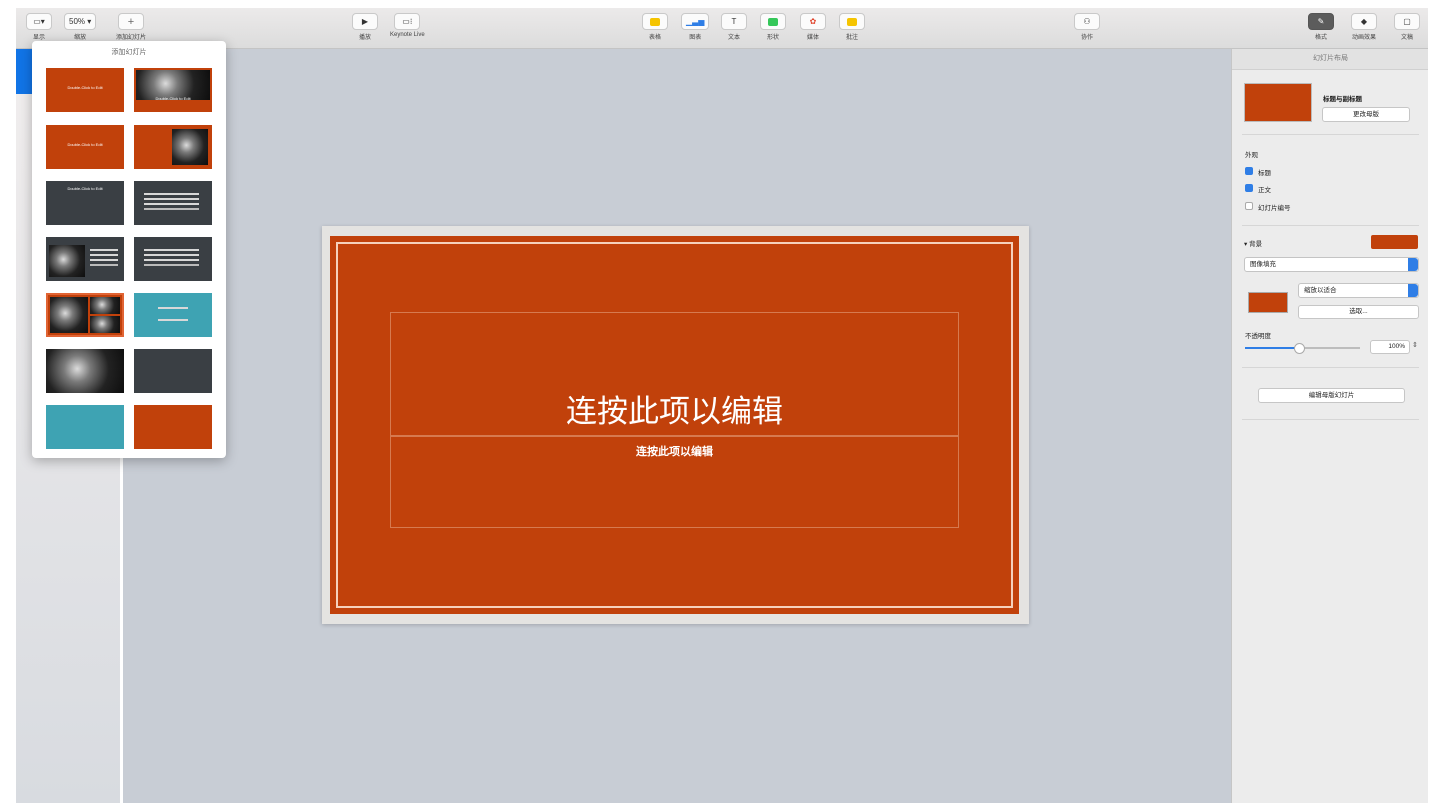 This screenshot has width=1444, height=803. I want to click on layout-thumb-photo-title: Double-Click to Edit, so click(173, 90).